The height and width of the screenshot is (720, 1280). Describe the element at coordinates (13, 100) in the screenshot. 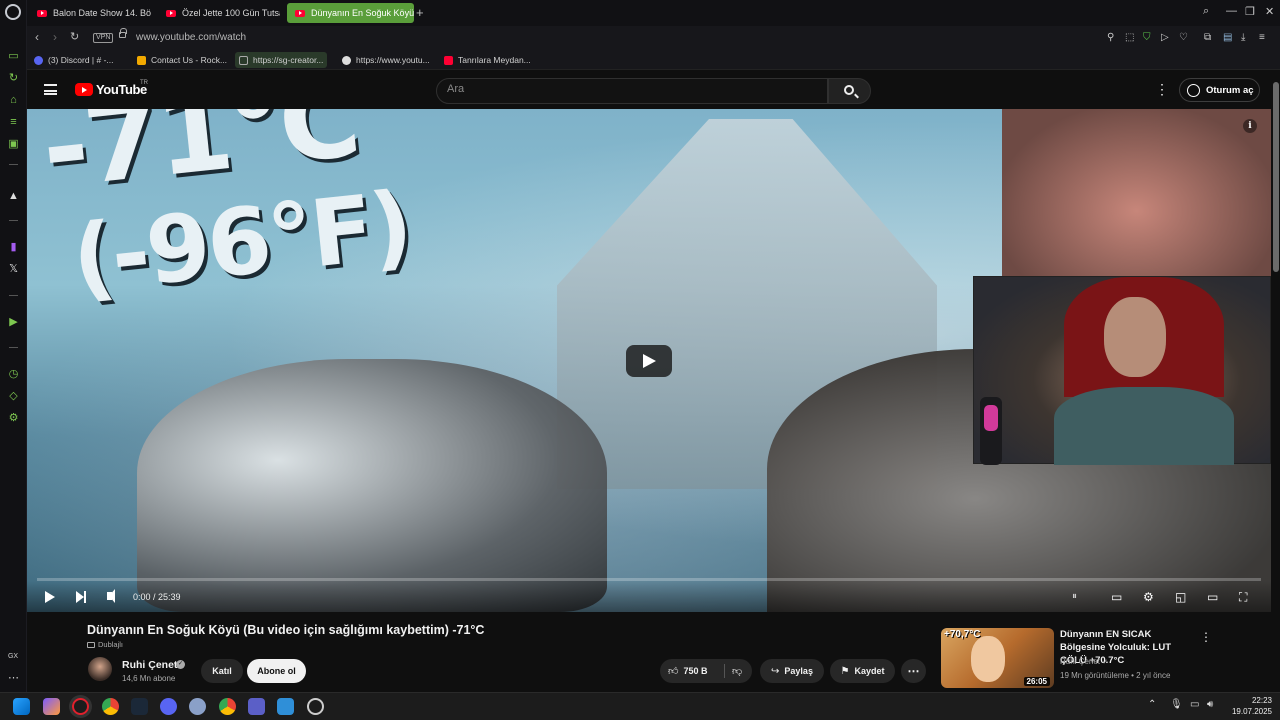

I see `gx-corner-icon: ⌂` at that location.